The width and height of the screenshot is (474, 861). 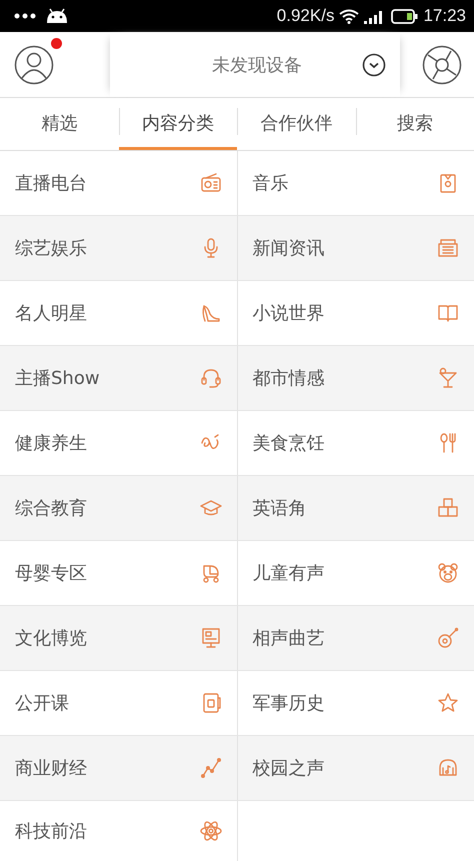 What do you see at coordinates (374, 64) in the screenshot?
I see `chevron-down-icon` at bounding box center [374, 64].